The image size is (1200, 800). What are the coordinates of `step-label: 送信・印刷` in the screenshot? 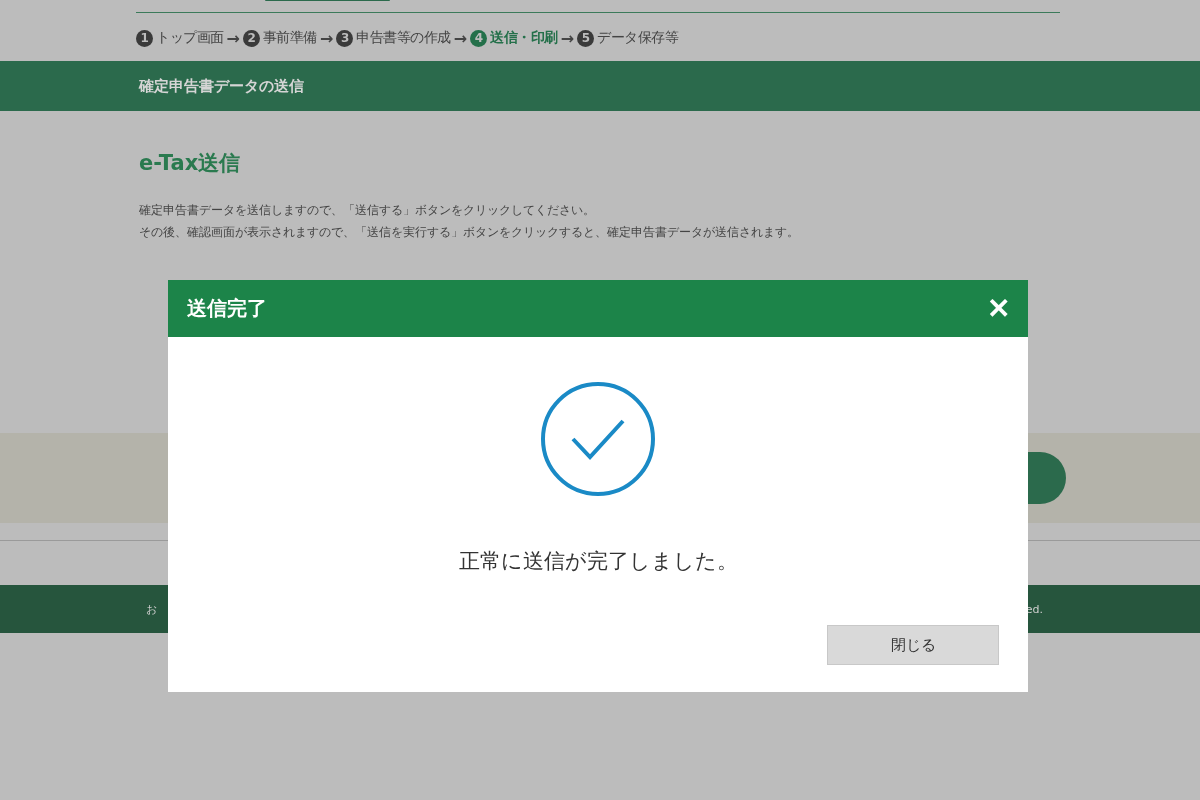 It's located at (524, 38).